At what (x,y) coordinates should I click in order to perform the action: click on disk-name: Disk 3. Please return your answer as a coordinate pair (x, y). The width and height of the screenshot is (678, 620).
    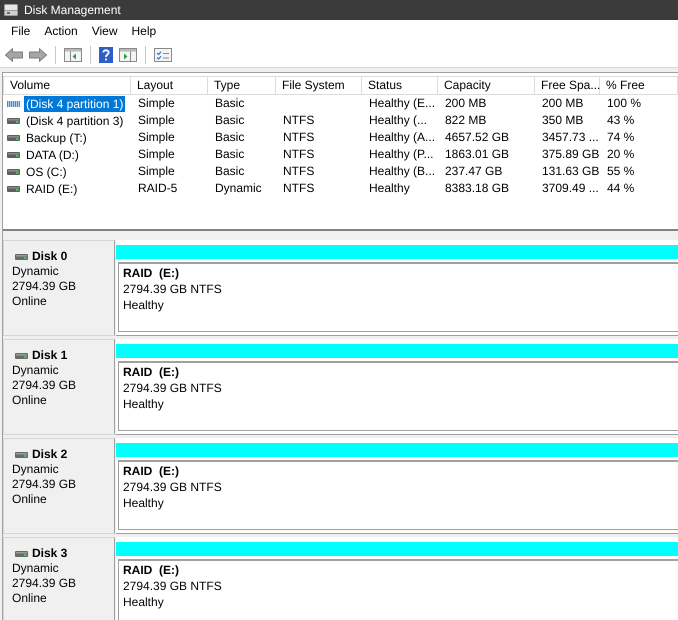
    Looking at the image, I should click on (50, 553).